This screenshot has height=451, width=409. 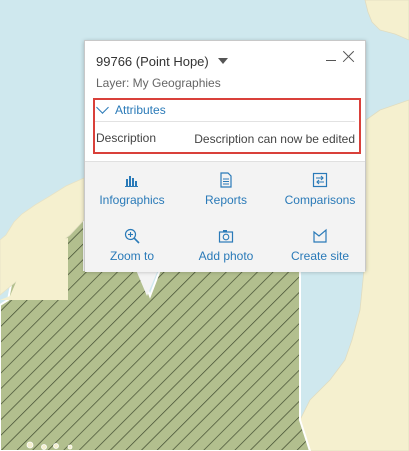 What do you see at coordinates (226, 200) in the screenshot?
I see `reports-label: Reports` at bounding box center [226, 200].